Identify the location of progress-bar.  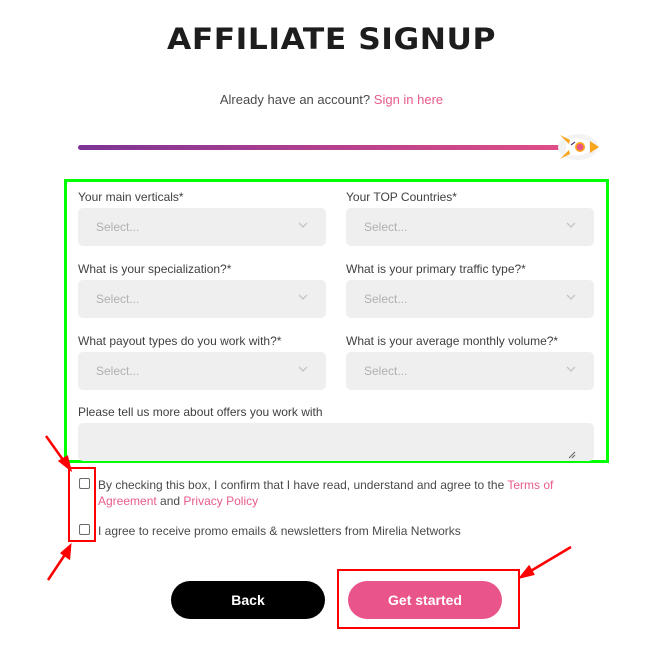
(323, 147).